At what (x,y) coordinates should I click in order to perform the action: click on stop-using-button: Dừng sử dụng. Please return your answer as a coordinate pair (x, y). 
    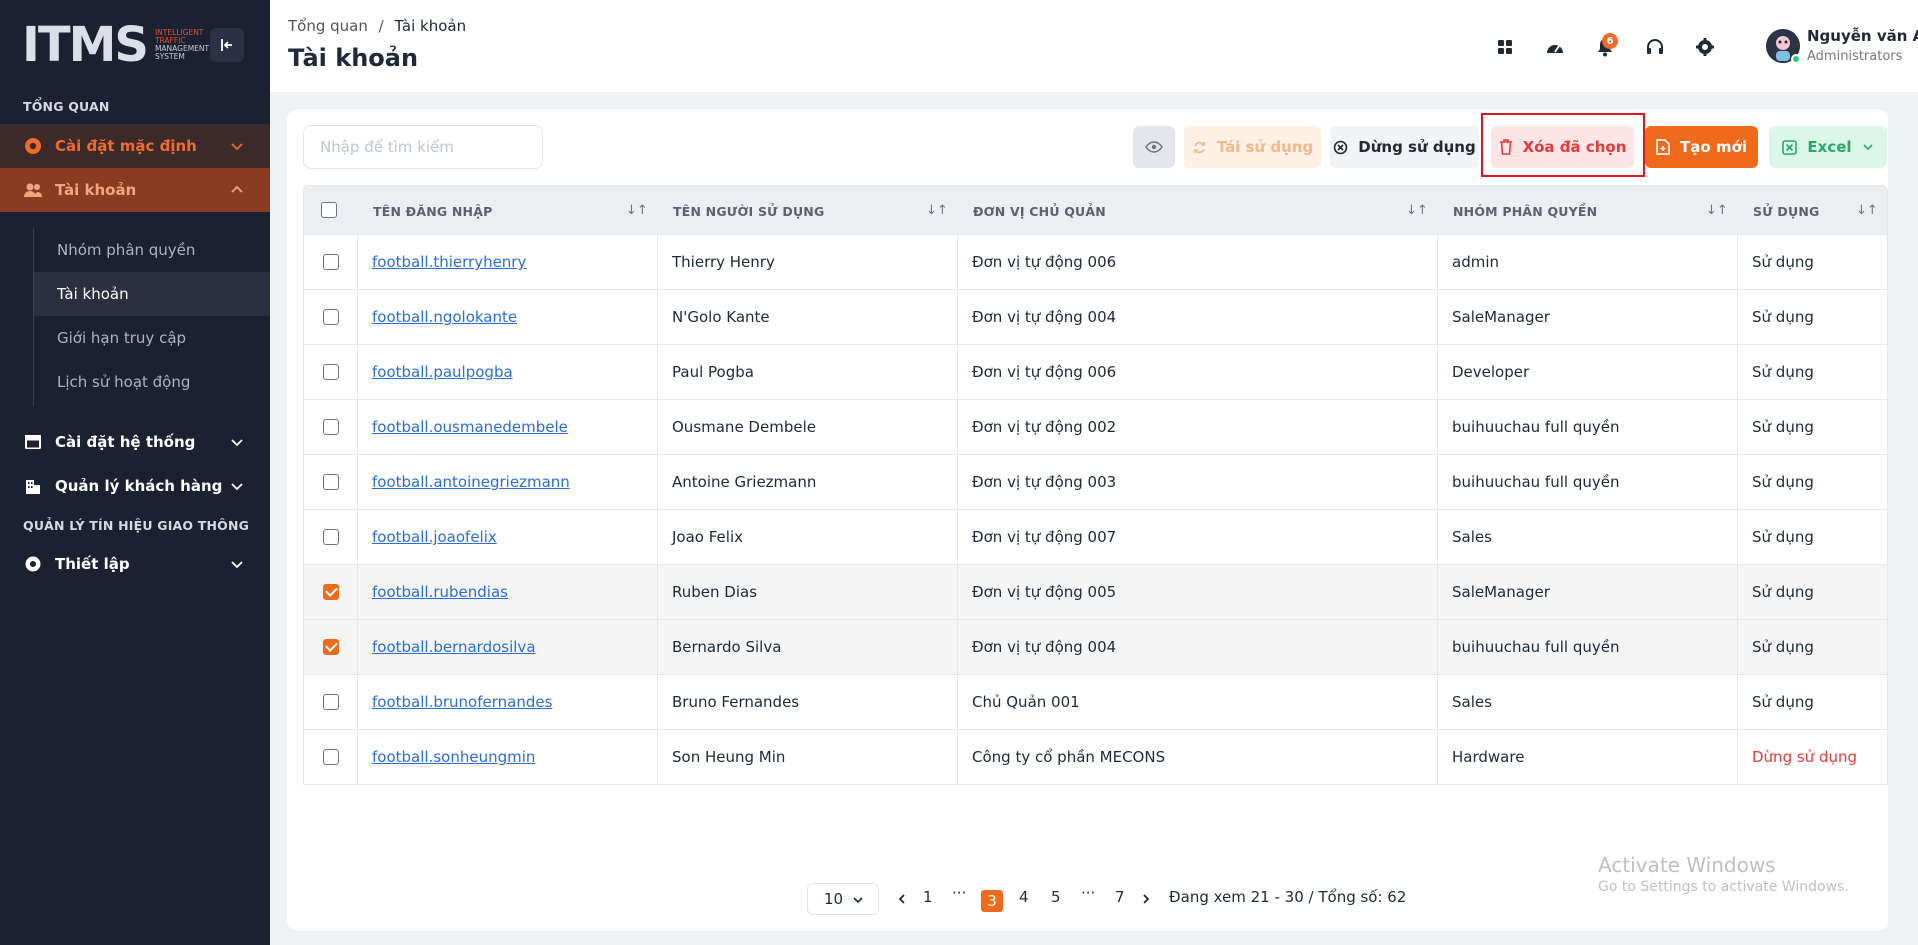
    Looking at the image, I should click on (1404, 147).